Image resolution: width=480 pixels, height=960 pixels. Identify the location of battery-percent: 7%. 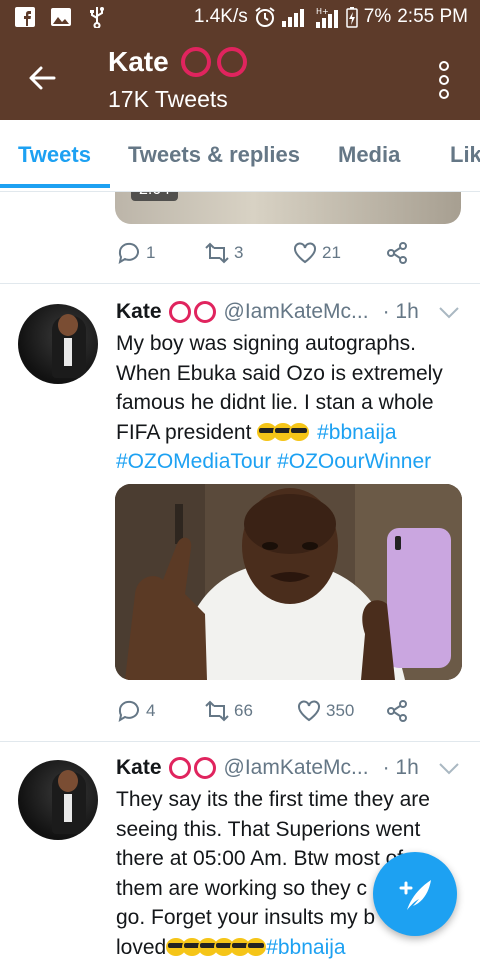
(377, 16).